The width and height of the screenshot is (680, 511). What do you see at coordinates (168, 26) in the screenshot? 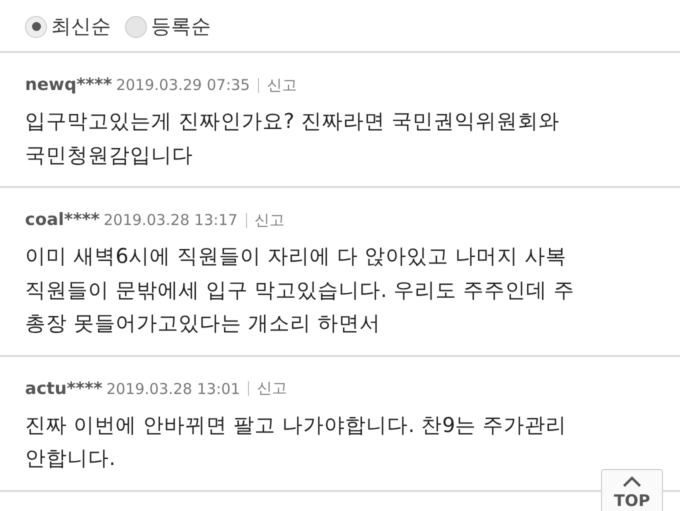
I see `sort-radio: 등록순` at bounding box center [168, 26].